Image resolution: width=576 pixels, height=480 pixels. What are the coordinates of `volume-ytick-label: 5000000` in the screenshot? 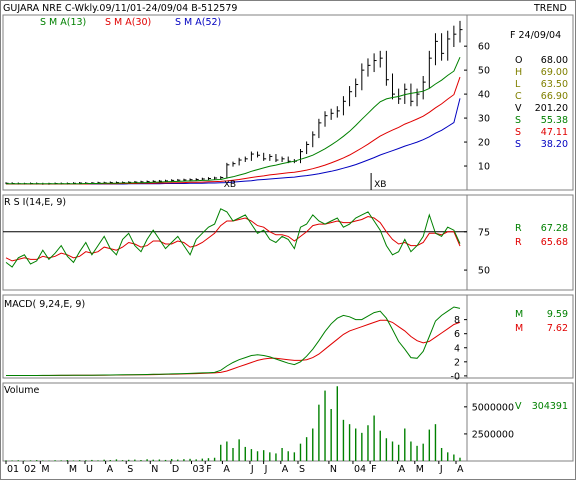 It's located at (493, 407).